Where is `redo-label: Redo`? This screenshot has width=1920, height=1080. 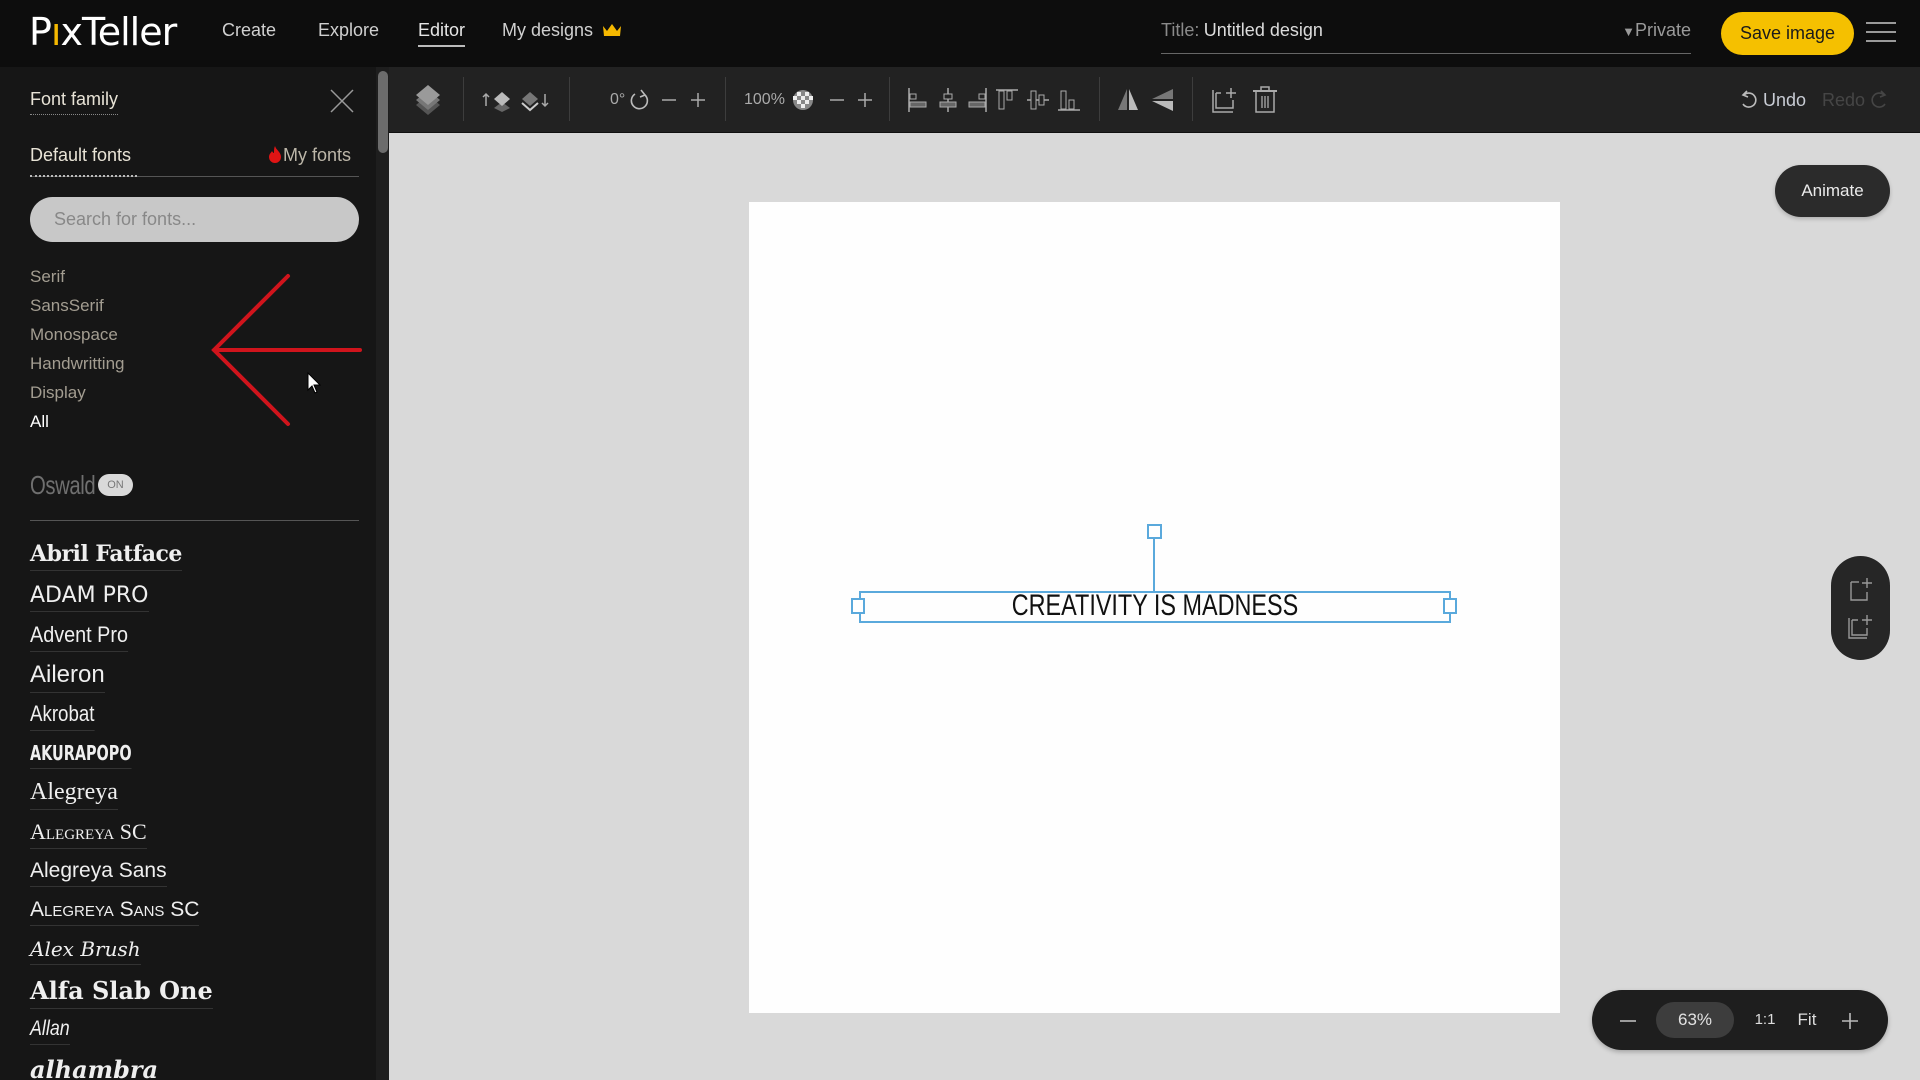 redo-label: Redo is located at coordinates (1844, 99).